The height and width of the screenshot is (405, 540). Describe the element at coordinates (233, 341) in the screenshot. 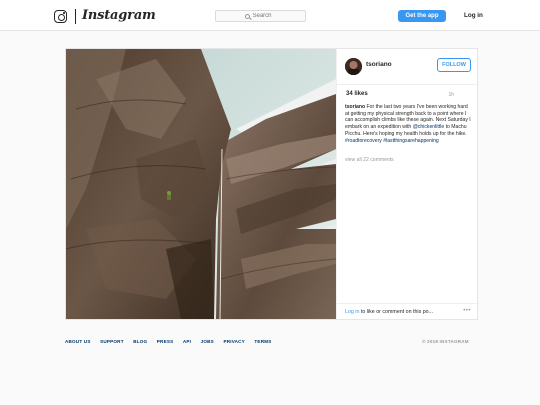

I see `footer-link-privacy: PRIVACY` at that location.